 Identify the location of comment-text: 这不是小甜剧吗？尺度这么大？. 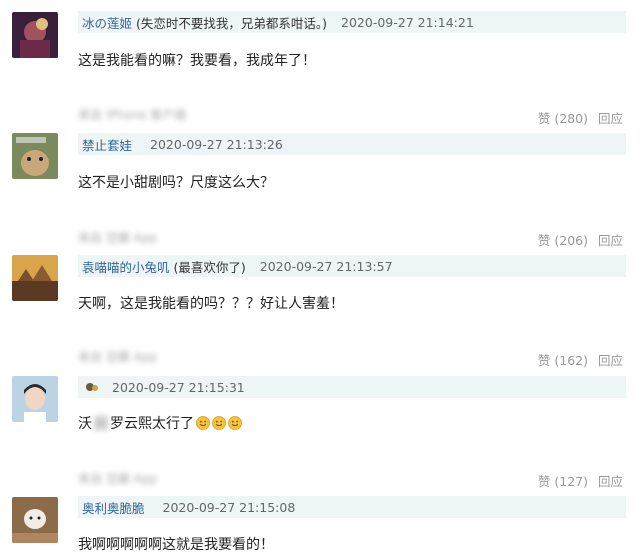
(176, 183).